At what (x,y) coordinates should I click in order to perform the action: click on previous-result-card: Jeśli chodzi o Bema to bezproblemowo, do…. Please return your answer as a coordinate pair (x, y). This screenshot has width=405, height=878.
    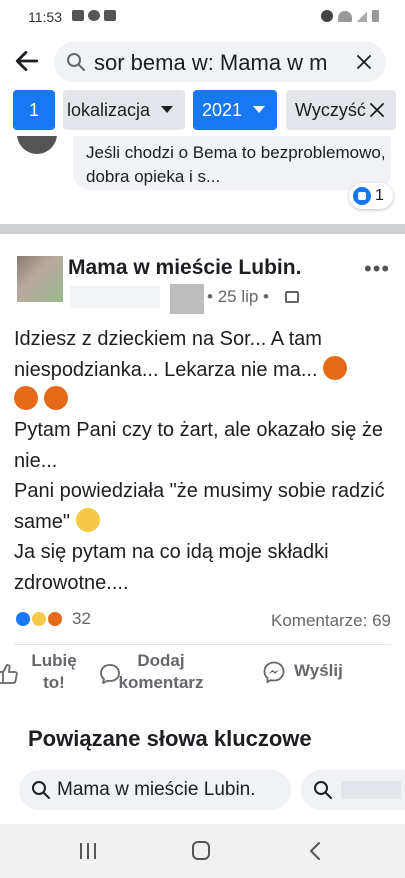
    Looking at the image, I should click on (202, 180).